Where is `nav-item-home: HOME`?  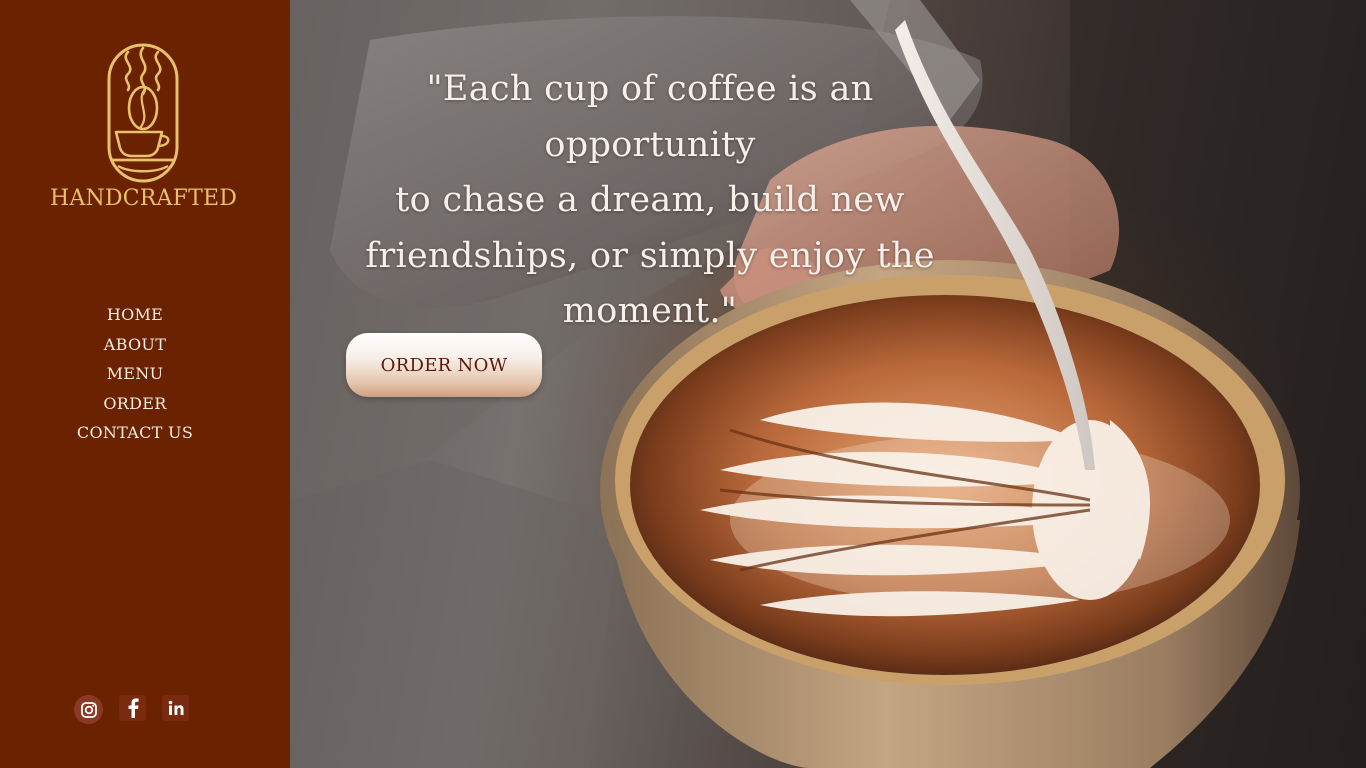 nav-item-home: HOME is located at coordinates (135, 315).